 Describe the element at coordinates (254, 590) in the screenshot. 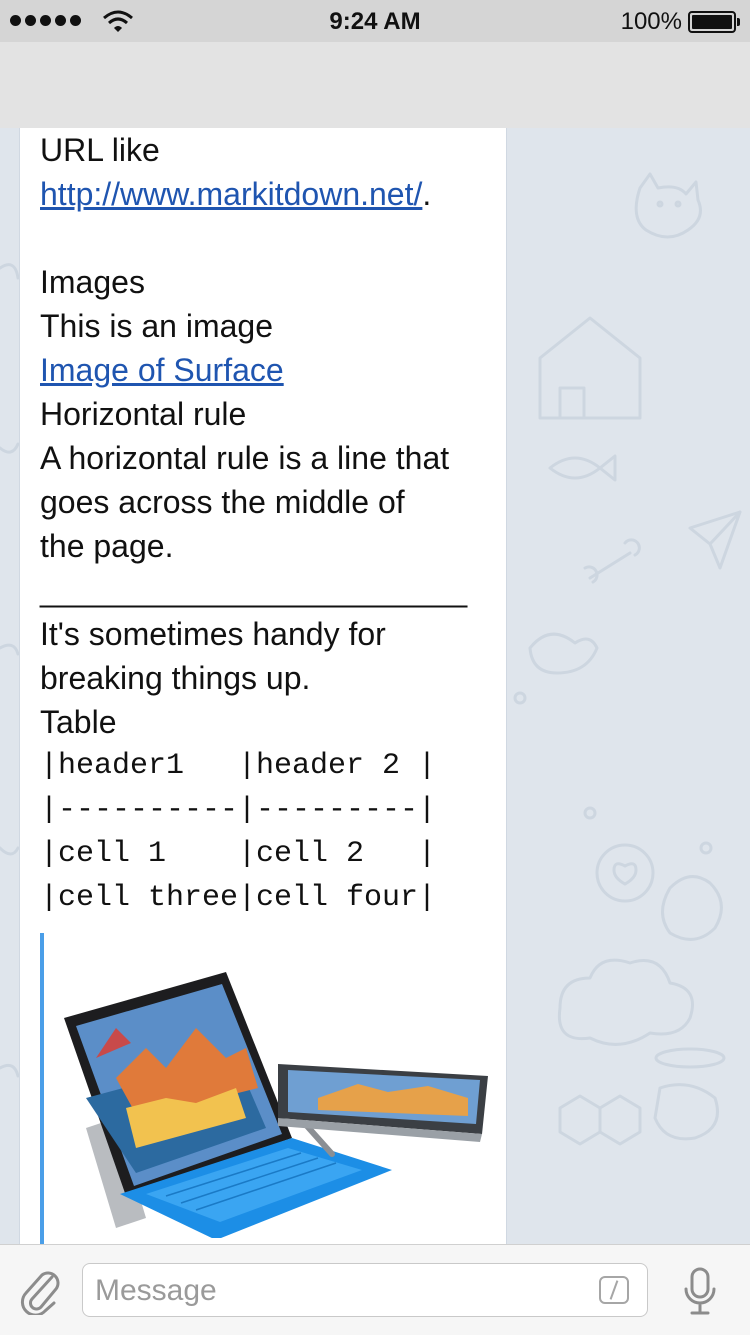

I see `horizontal-rule-line: ________________________` at that location.